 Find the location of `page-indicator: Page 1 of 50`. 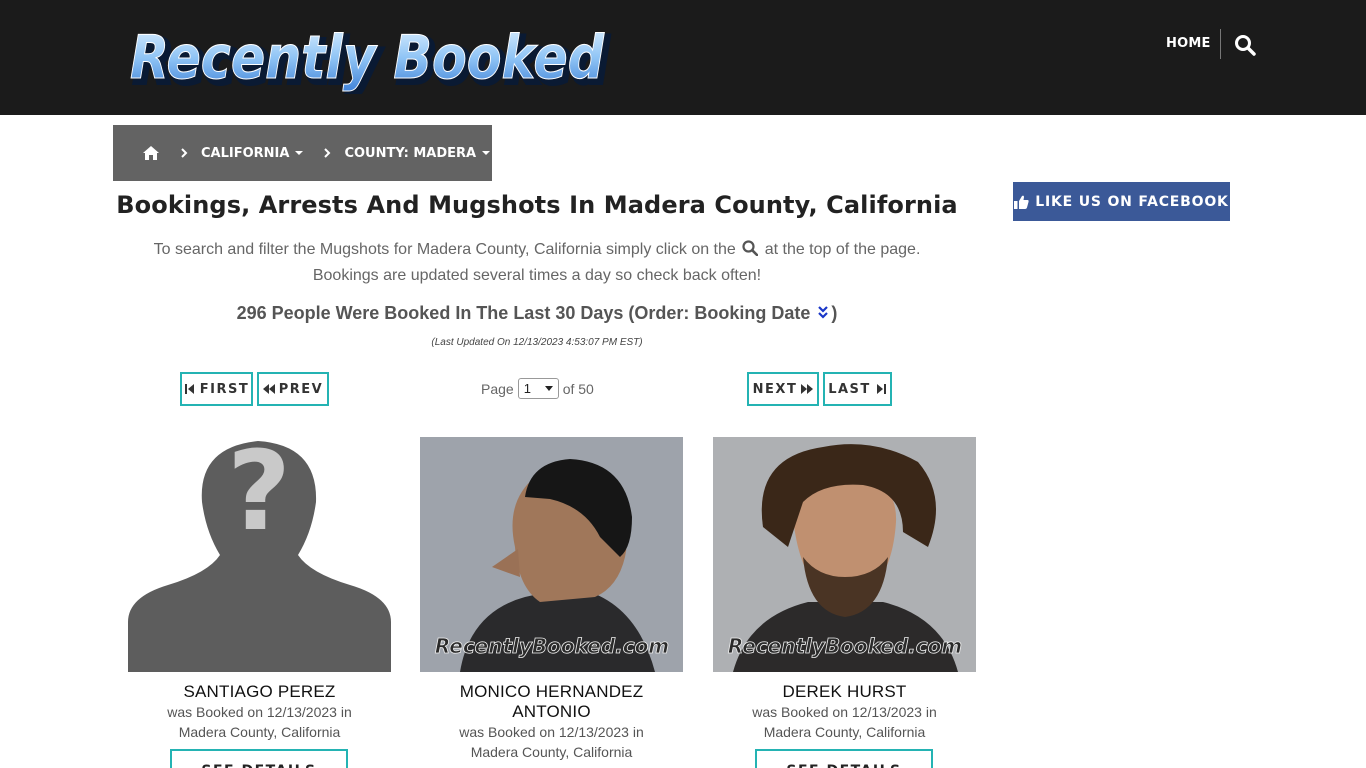

page-indicator: Page 1 of 50 is located at coordinates (537, 388).